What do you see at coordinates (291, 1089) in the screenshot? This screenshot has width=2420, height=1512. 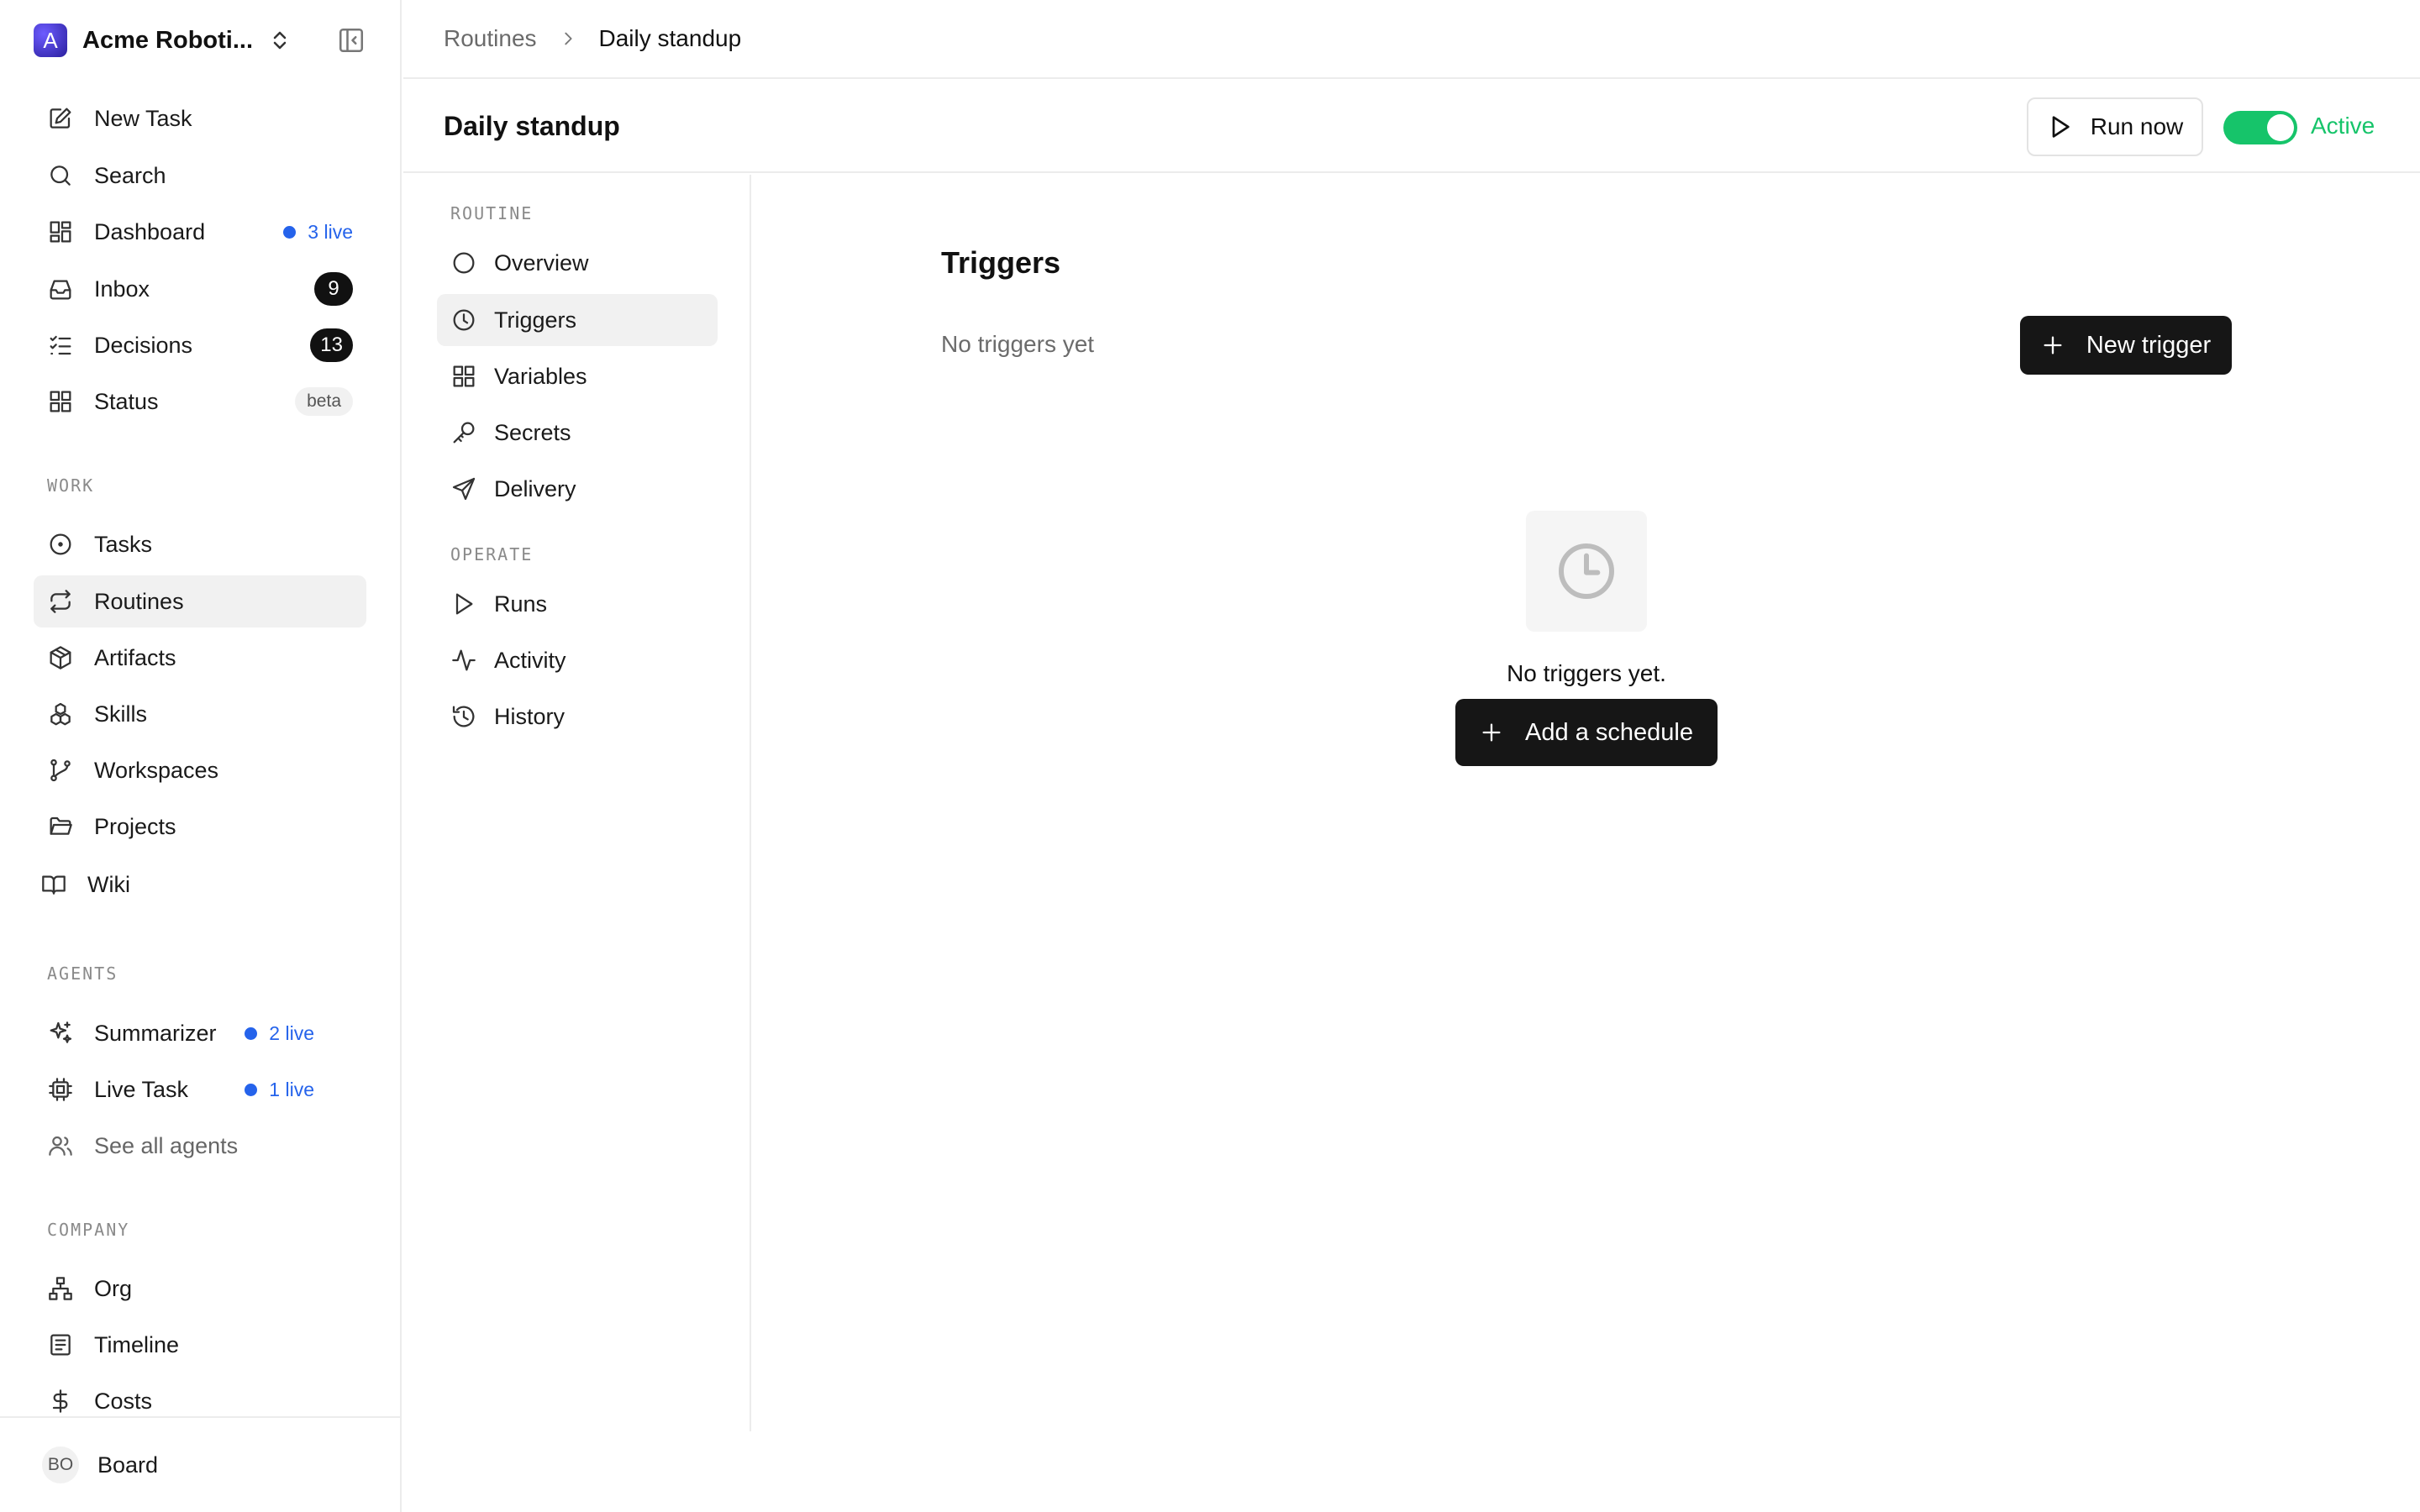 I see `live-count: 1 live` at bounding box center [291, 1089].